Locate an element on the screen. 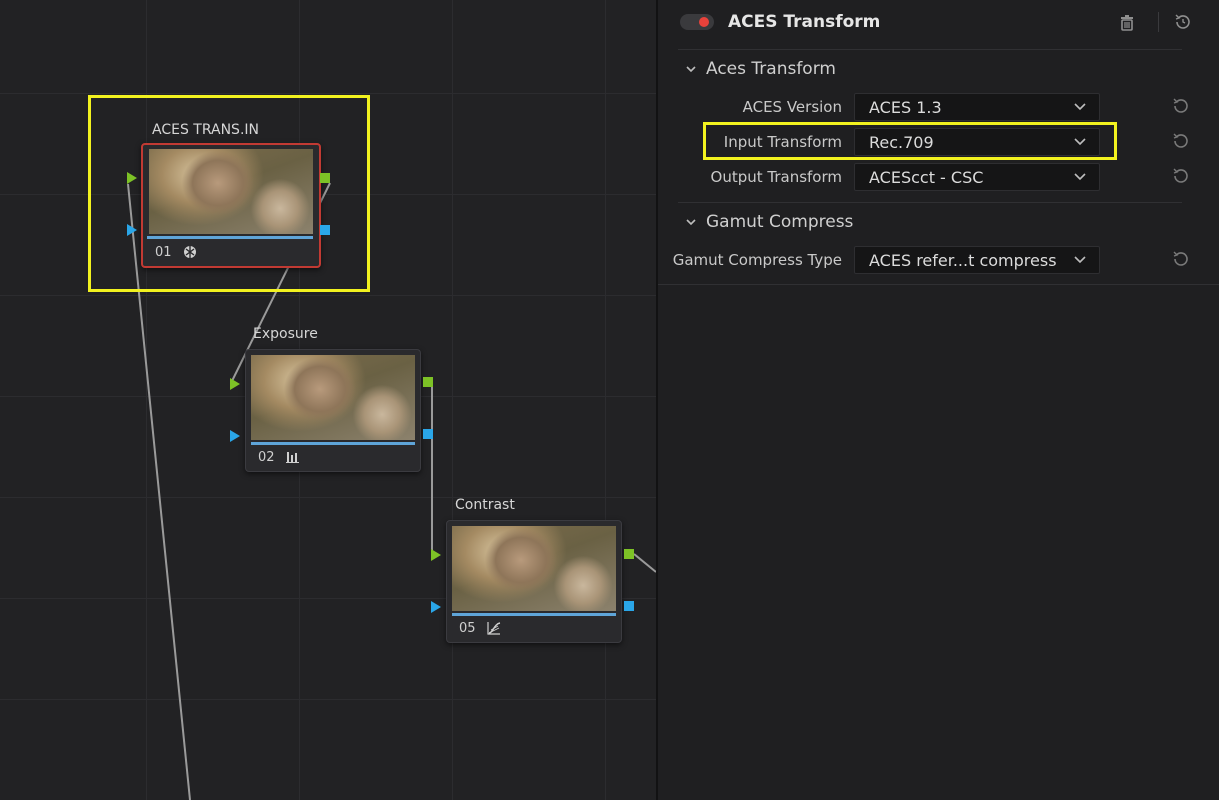  panel-header: ACES Transform is located at coordinates (938, 24).